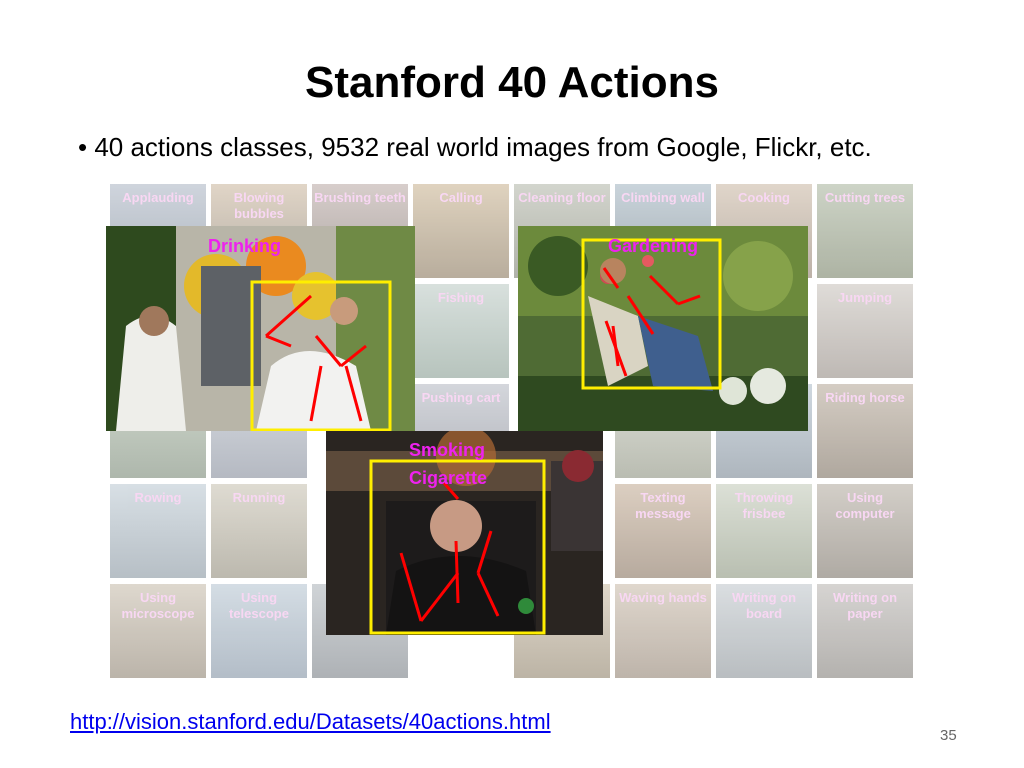 The width and height of the screenshot is (1024, 768). Describe the element at coordinates (259, 631) in the screenshot. I see `thumb-using-telescope: Using telescope` at that location.